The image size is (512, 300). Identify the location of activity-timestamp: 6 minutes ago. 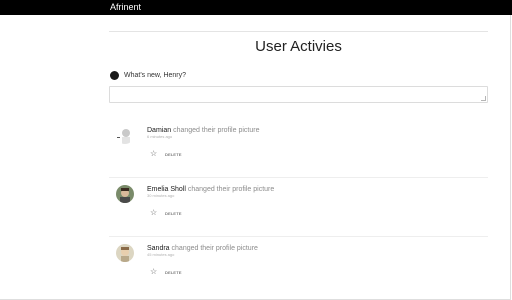
(160, 136).